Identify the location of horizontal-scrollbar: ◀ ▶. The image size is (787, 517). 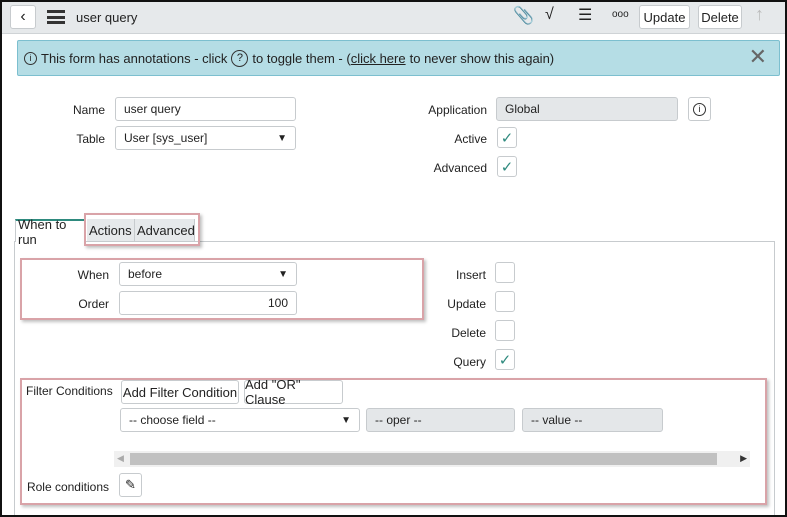
(432, 459).